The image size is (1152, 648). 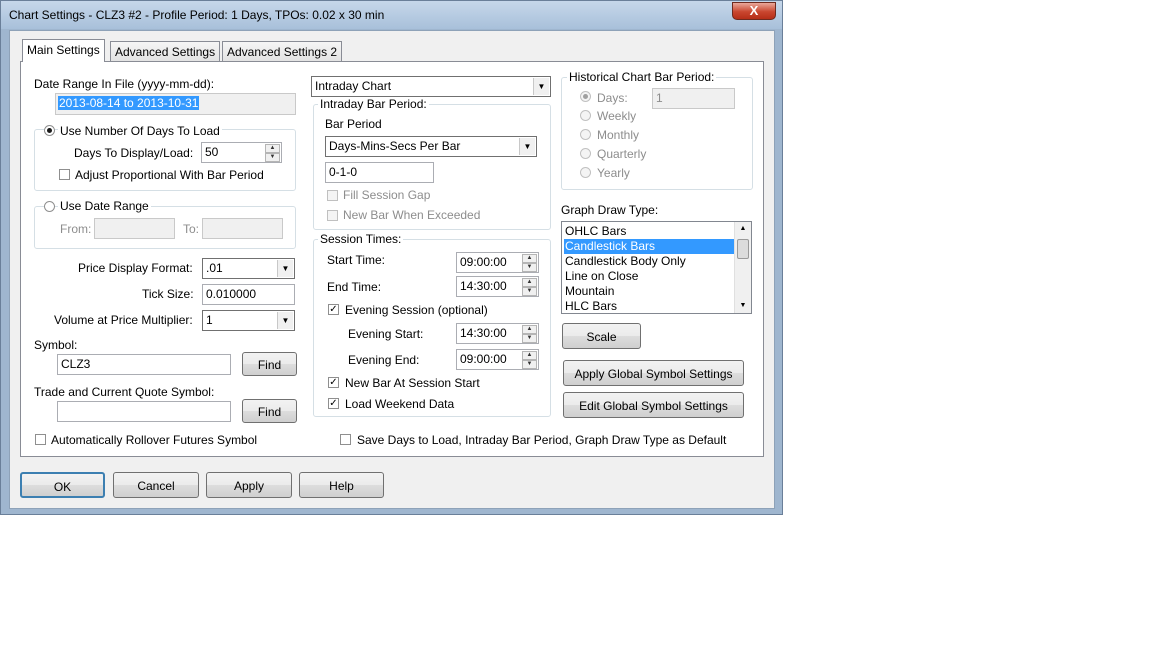 What do you see at coordinates (269, 411) in the screenshot?
I see `trade-symbol-find-button: Find` at bounding box center [269, 411].